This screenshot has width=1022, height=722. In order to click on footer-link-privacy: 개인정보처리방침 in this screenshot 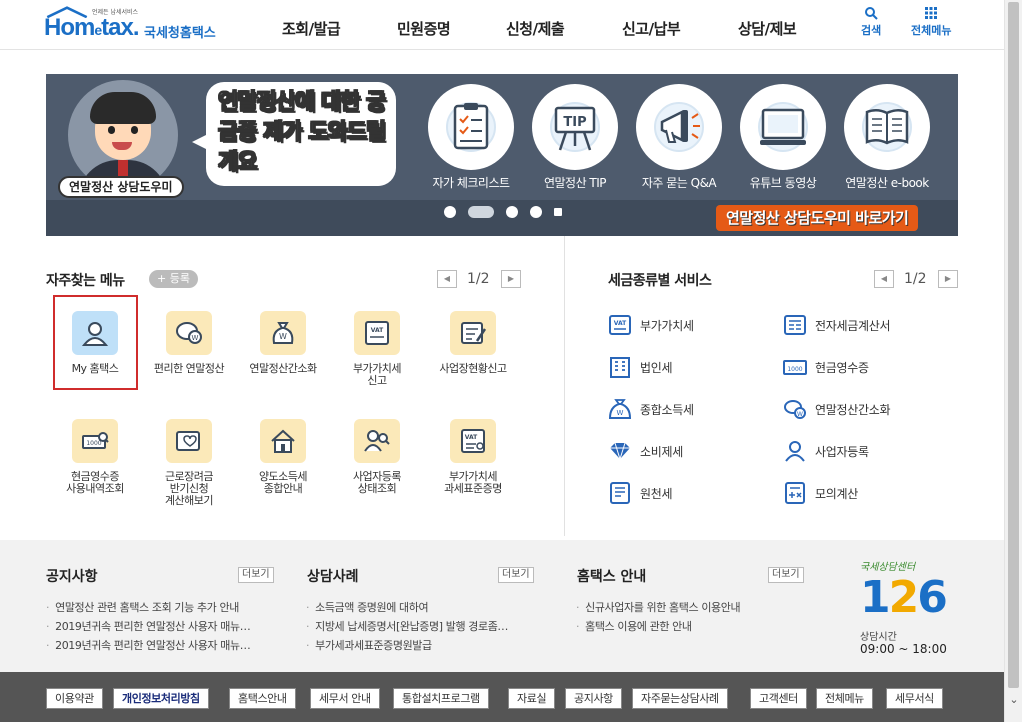, I will do `click(161, 698)`.